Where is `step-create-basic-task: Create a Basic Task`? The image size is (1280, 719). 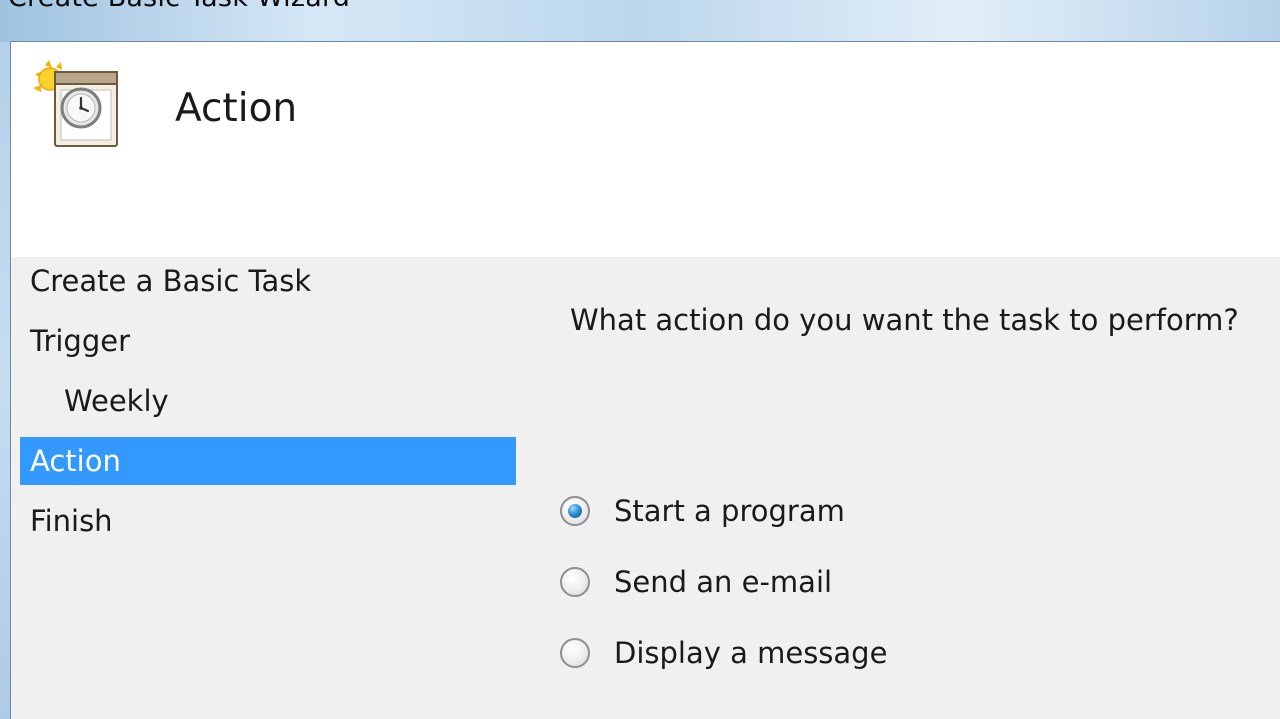
step-create-basic-task: Create a Basic Task is located at coordinates (268, 281).